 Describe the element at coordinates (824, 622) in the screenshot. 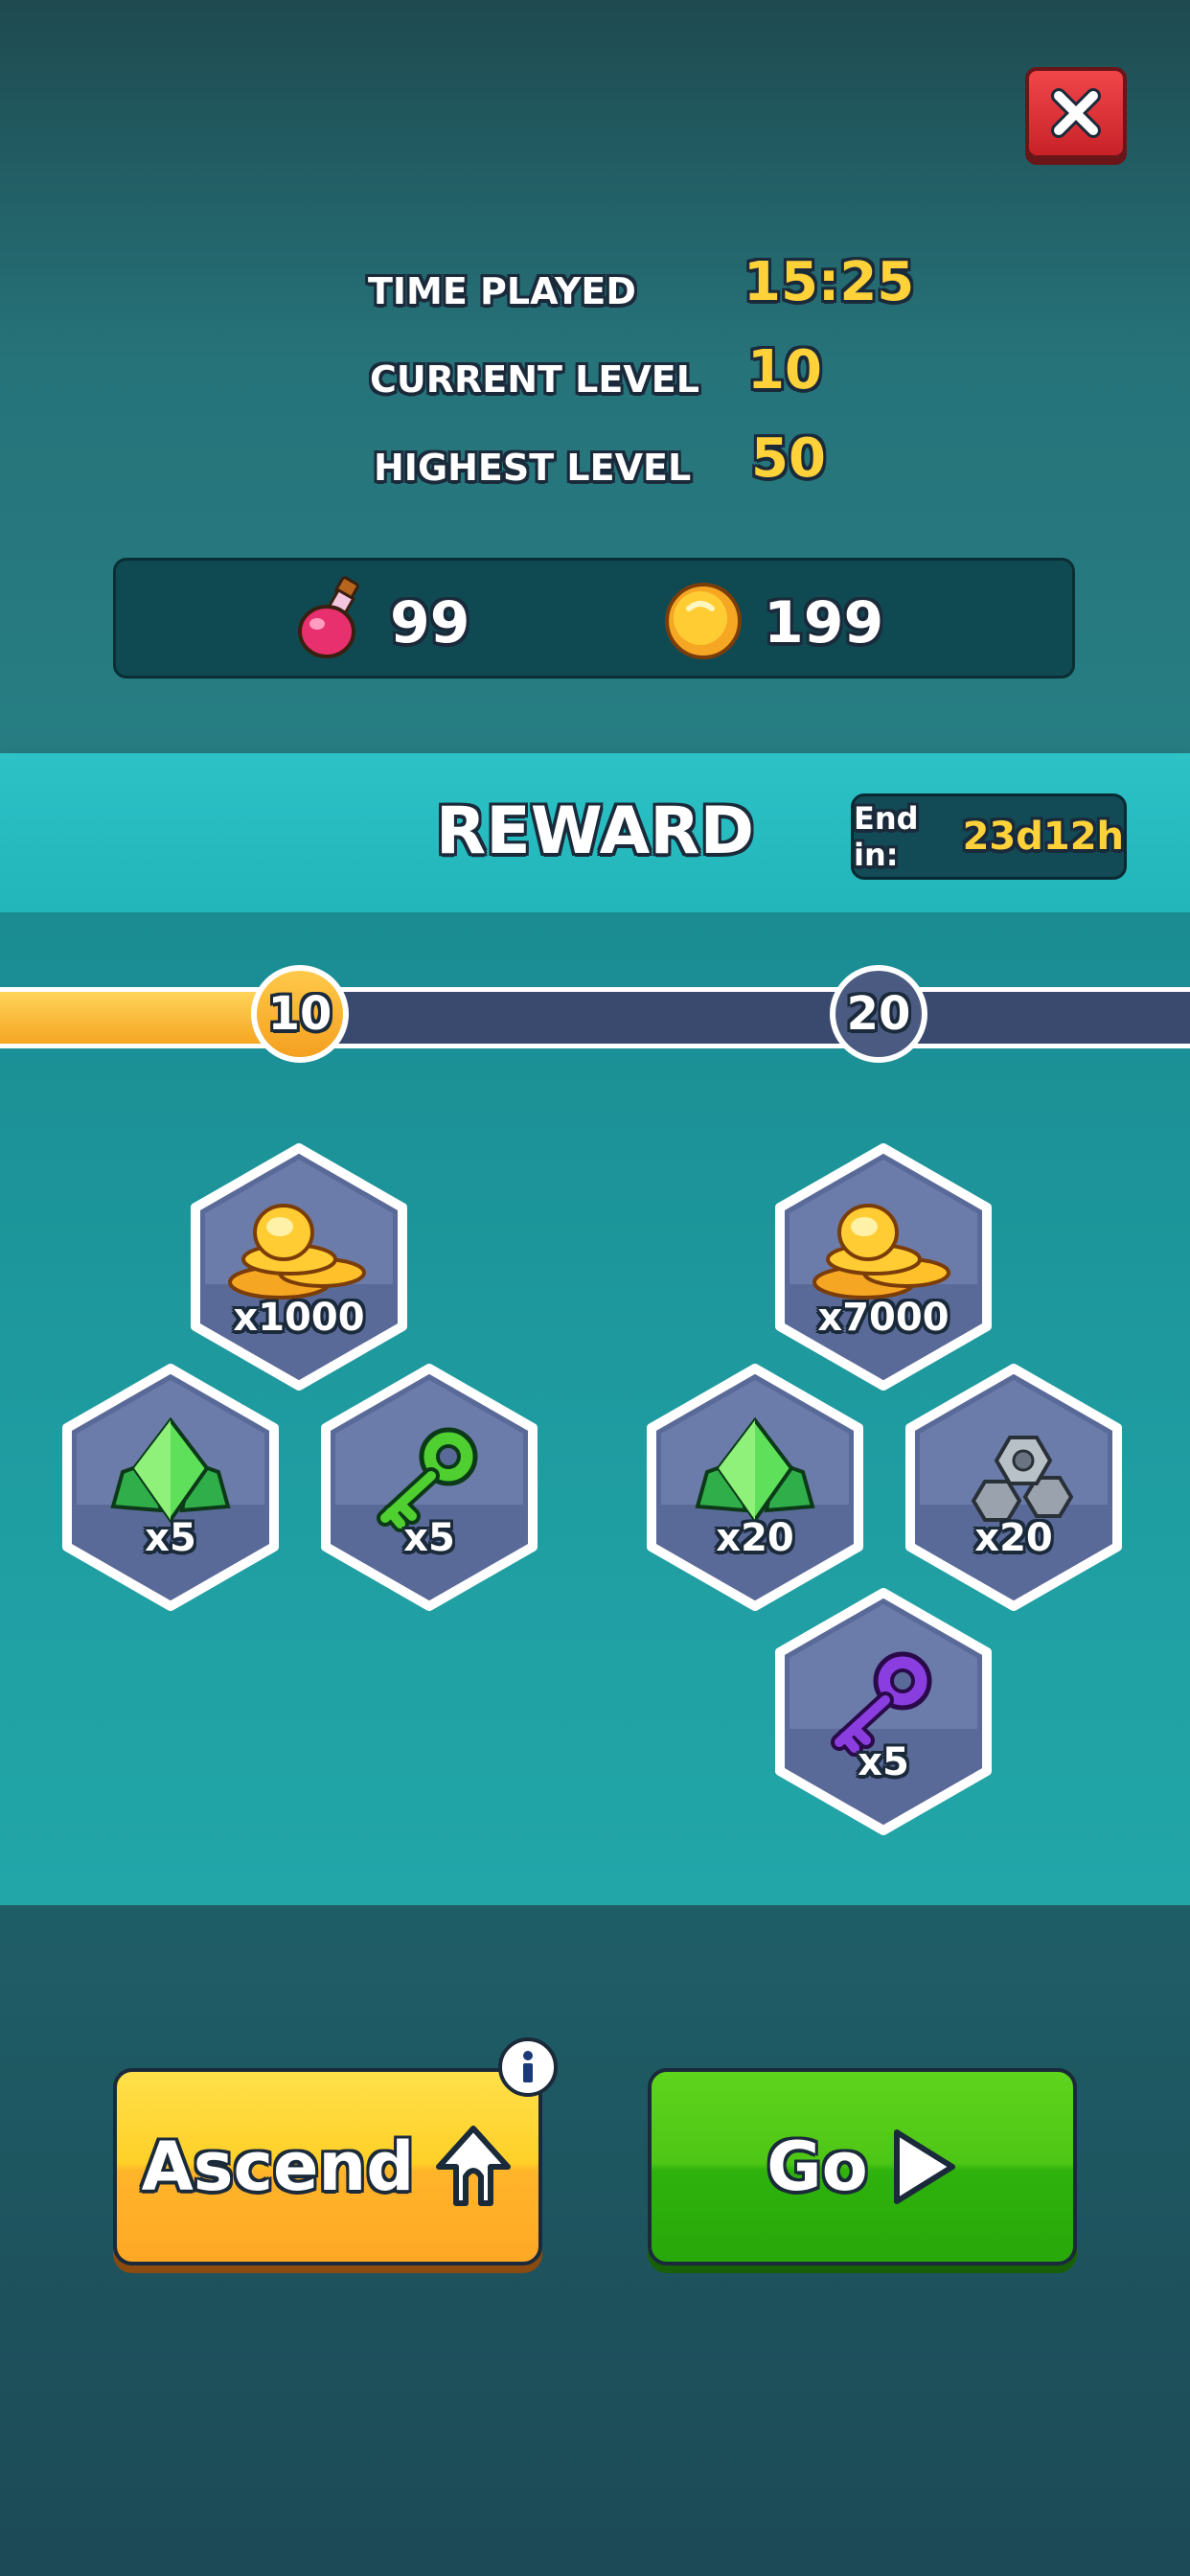

I see `coin-count: 199` at that location.